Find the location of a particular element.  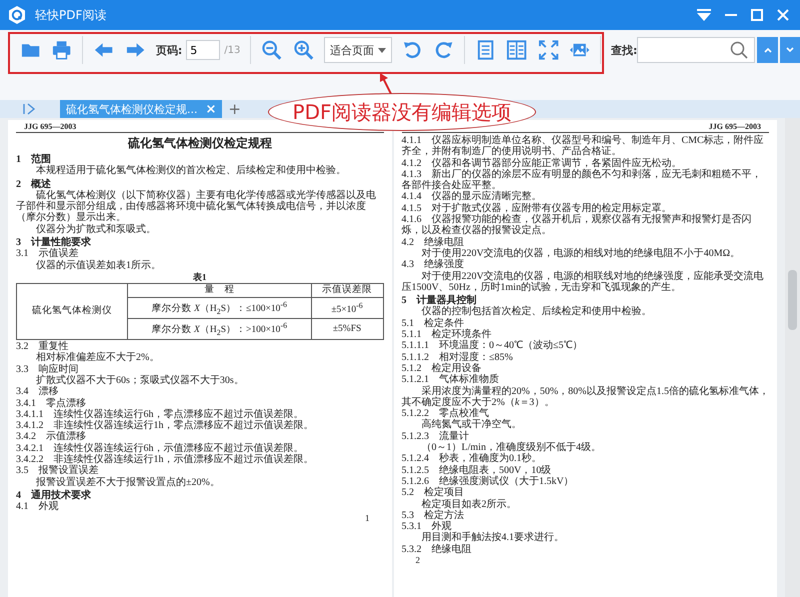

clause-text: 5.1.1 检定环境条件 is located at coordinates (447, 334).